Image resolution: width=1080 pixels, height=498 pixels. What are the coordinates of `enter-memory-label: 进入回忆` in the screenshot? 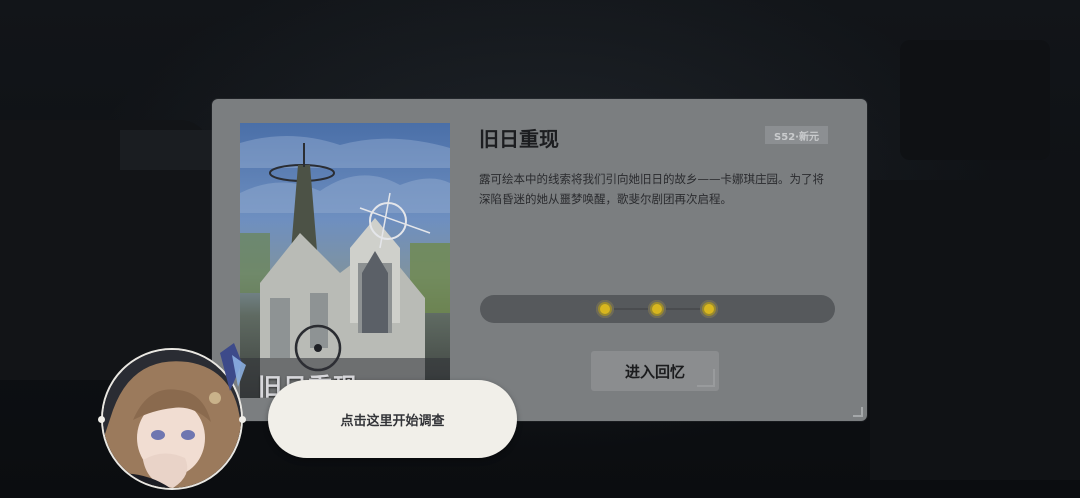 It's located at (654, 371).